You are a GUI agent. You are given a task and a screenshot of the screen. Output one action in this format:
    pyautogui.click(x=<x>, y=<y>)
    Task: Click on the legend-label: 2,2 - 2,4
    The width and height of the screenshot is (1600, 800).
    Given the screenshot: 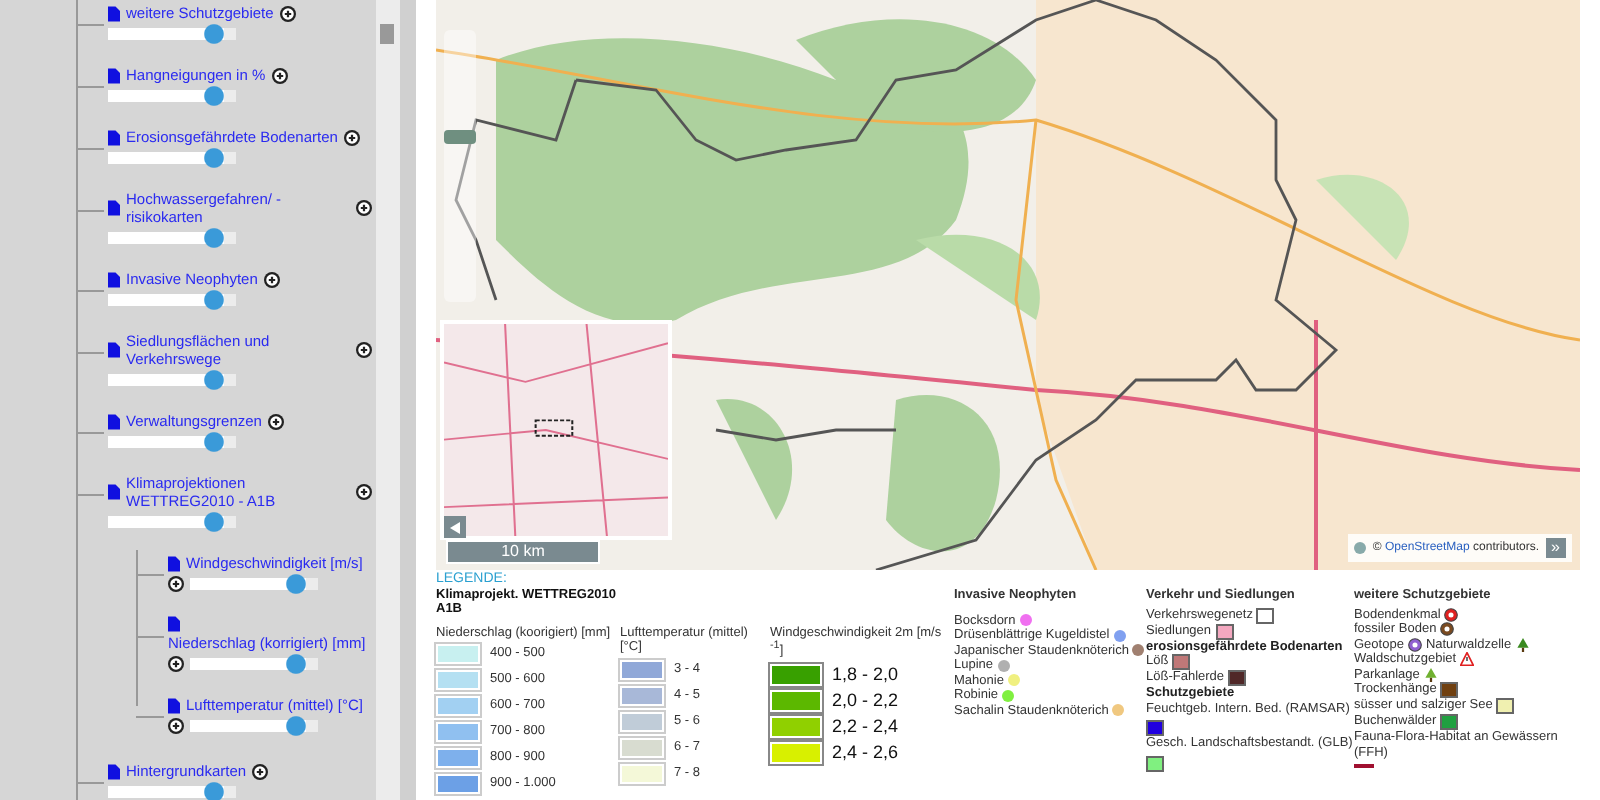 What is the action you would take?
    pyautogui.click(x=865, y=726)
    